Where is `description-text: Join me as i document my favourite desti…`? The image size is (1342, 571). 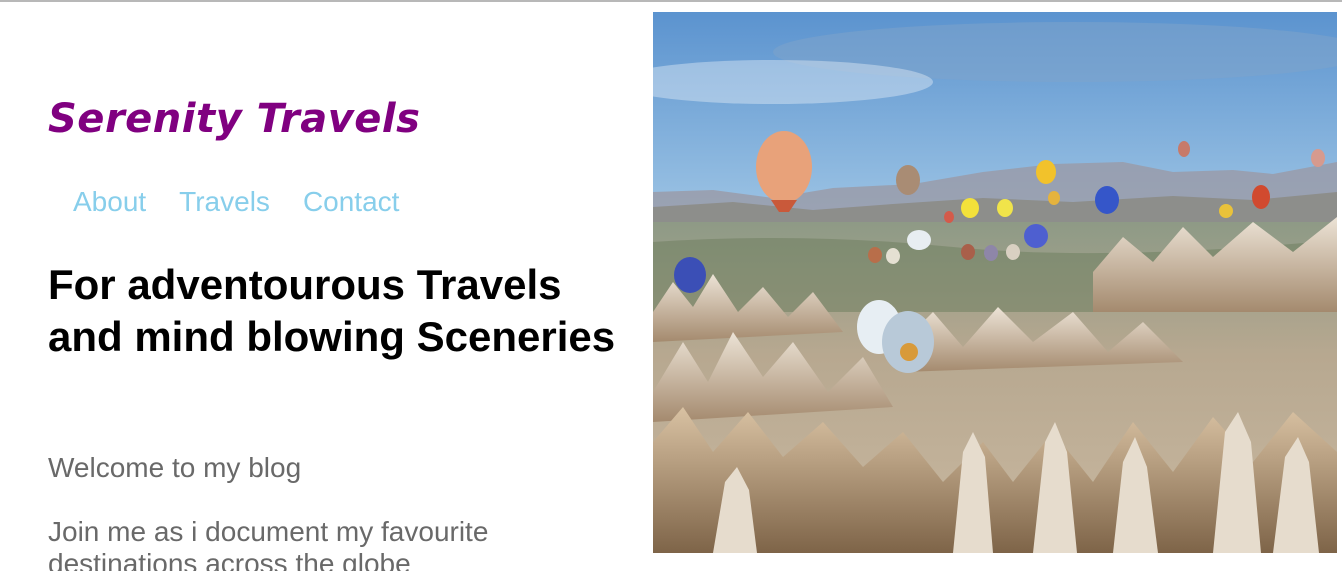 description-text: Join me as i document my favourite desti… is located at coordinates (268, 543).